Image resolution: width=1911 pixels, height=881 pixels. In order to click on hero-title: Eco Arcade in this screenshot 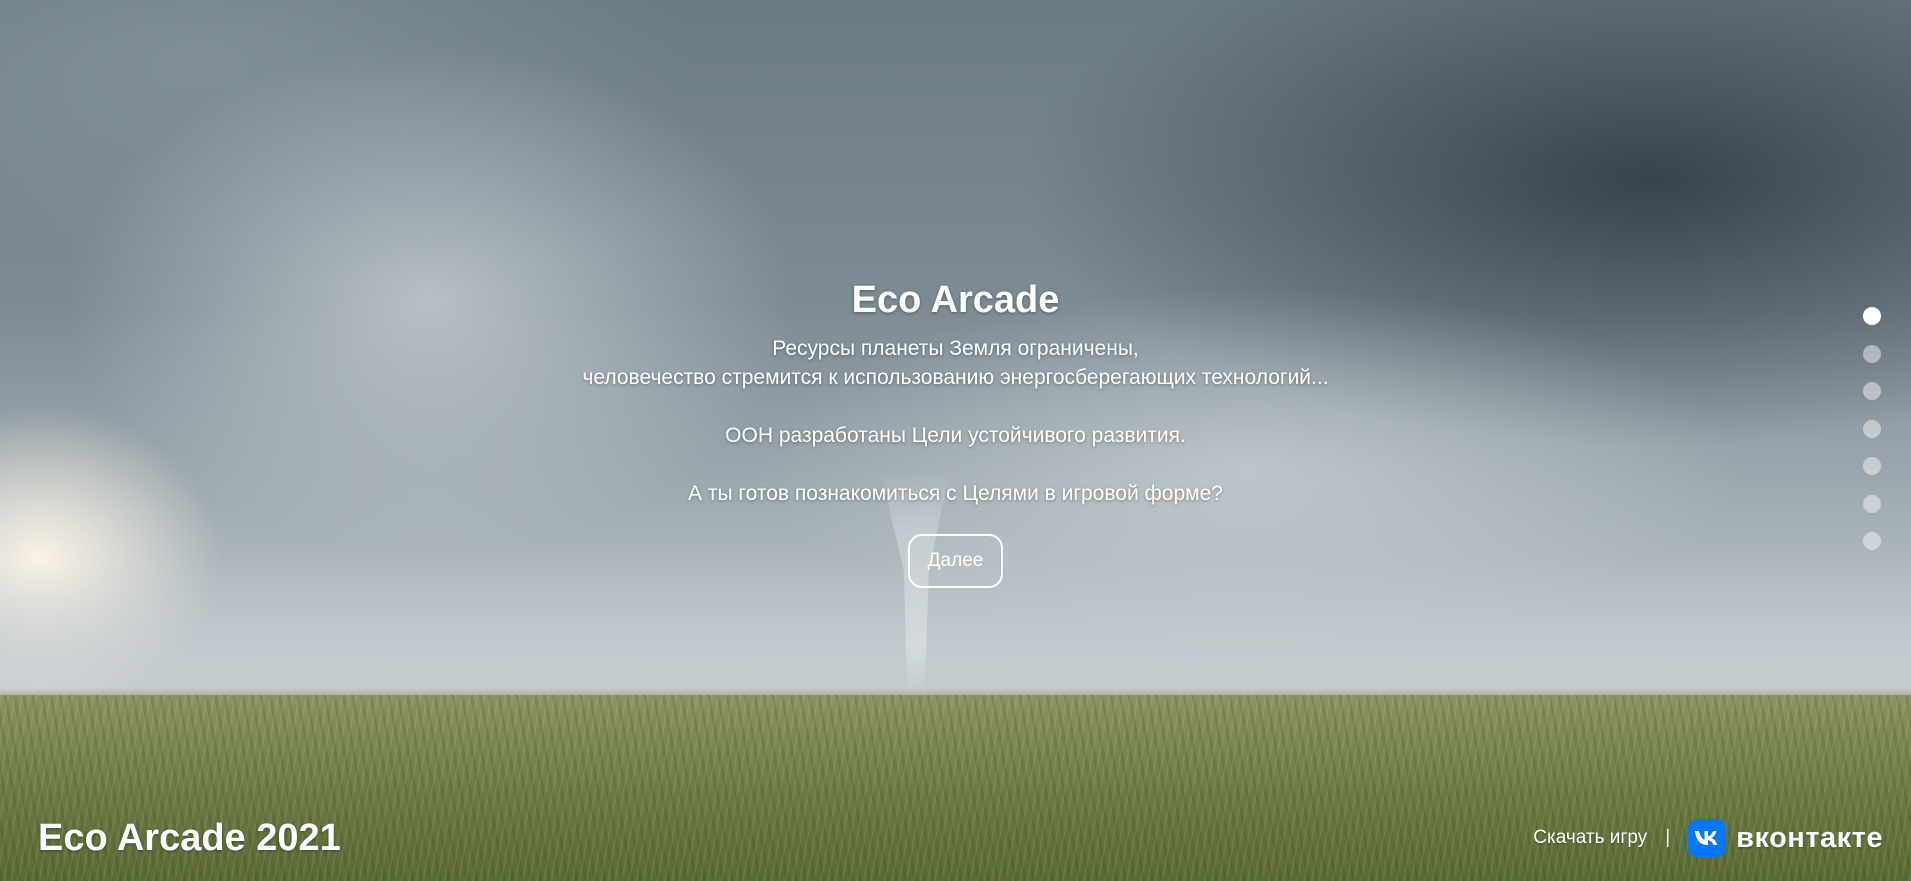, I will do `click(955, 300)`.